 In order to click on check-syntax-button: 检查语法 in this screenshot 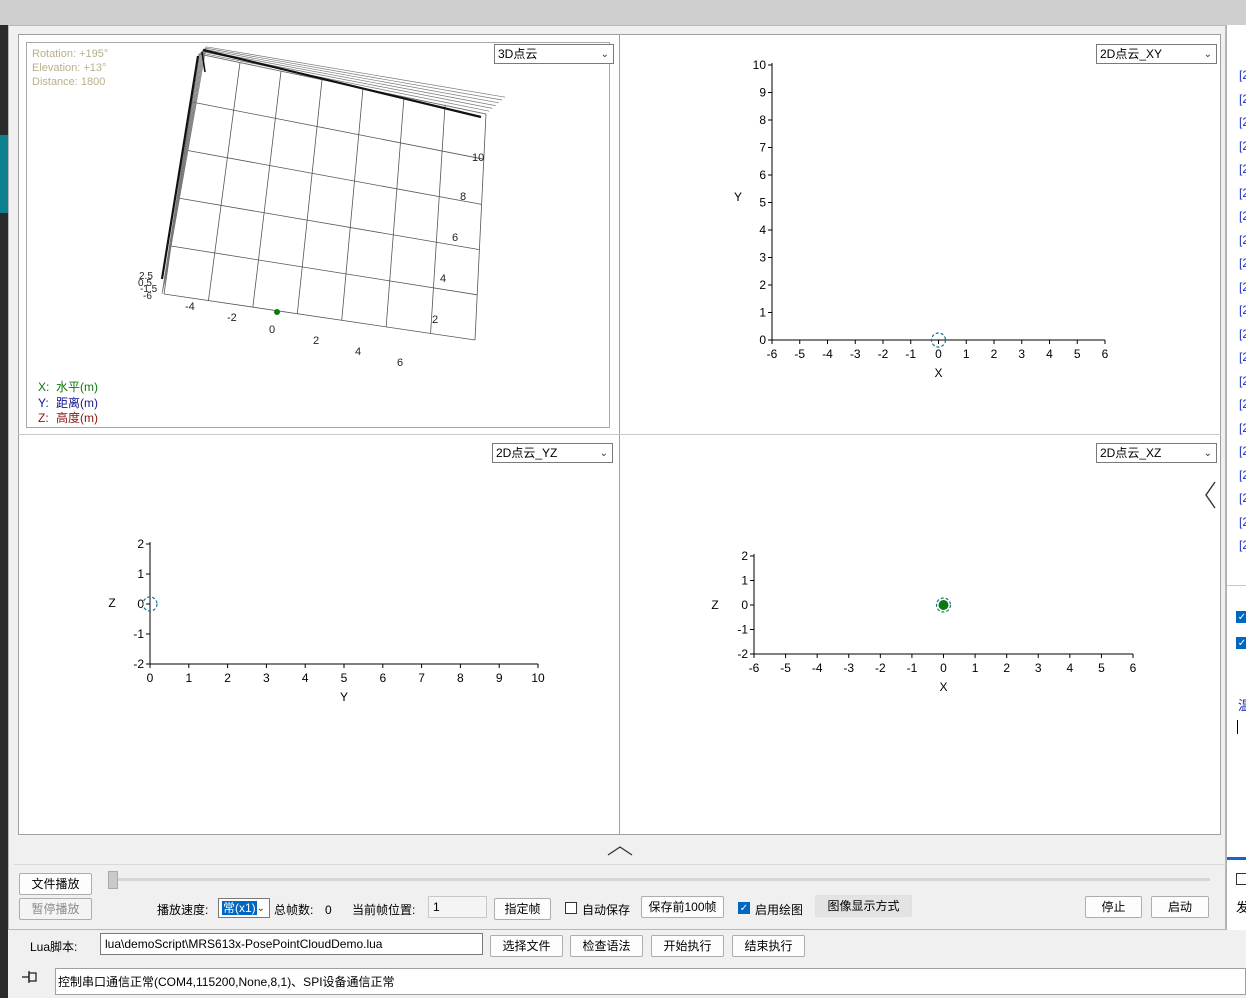, I will do `click(606, 946)`.